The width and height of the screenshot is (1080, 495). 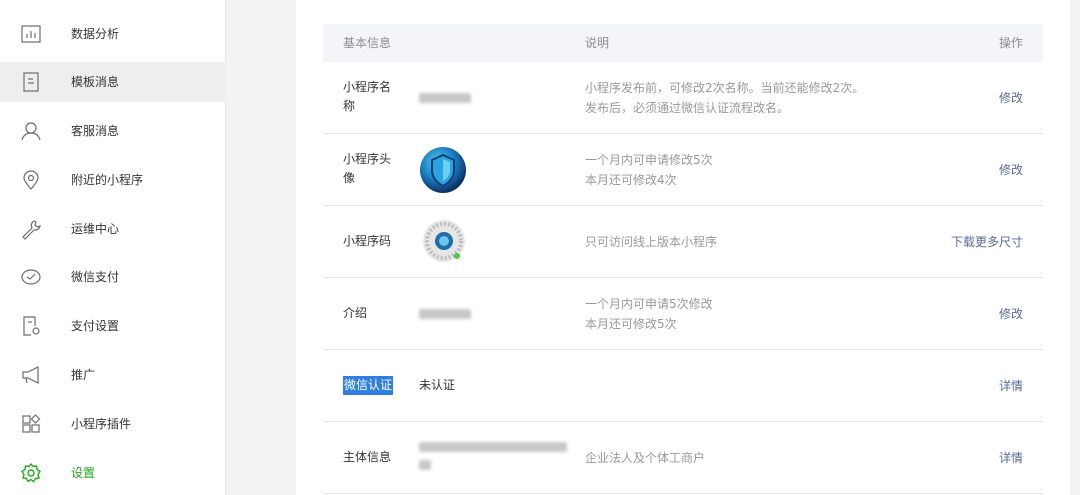 What do you see at coordinates (113, 375) in the screenshot?
I see `sidebar-item-promotion: 推广` at bounding box center [113, 375].